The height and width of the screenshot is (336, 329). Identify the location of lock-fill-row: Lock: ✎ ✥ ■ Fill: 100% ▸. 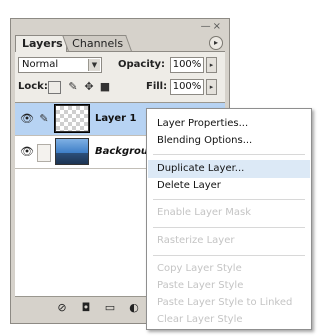
(120, 88).